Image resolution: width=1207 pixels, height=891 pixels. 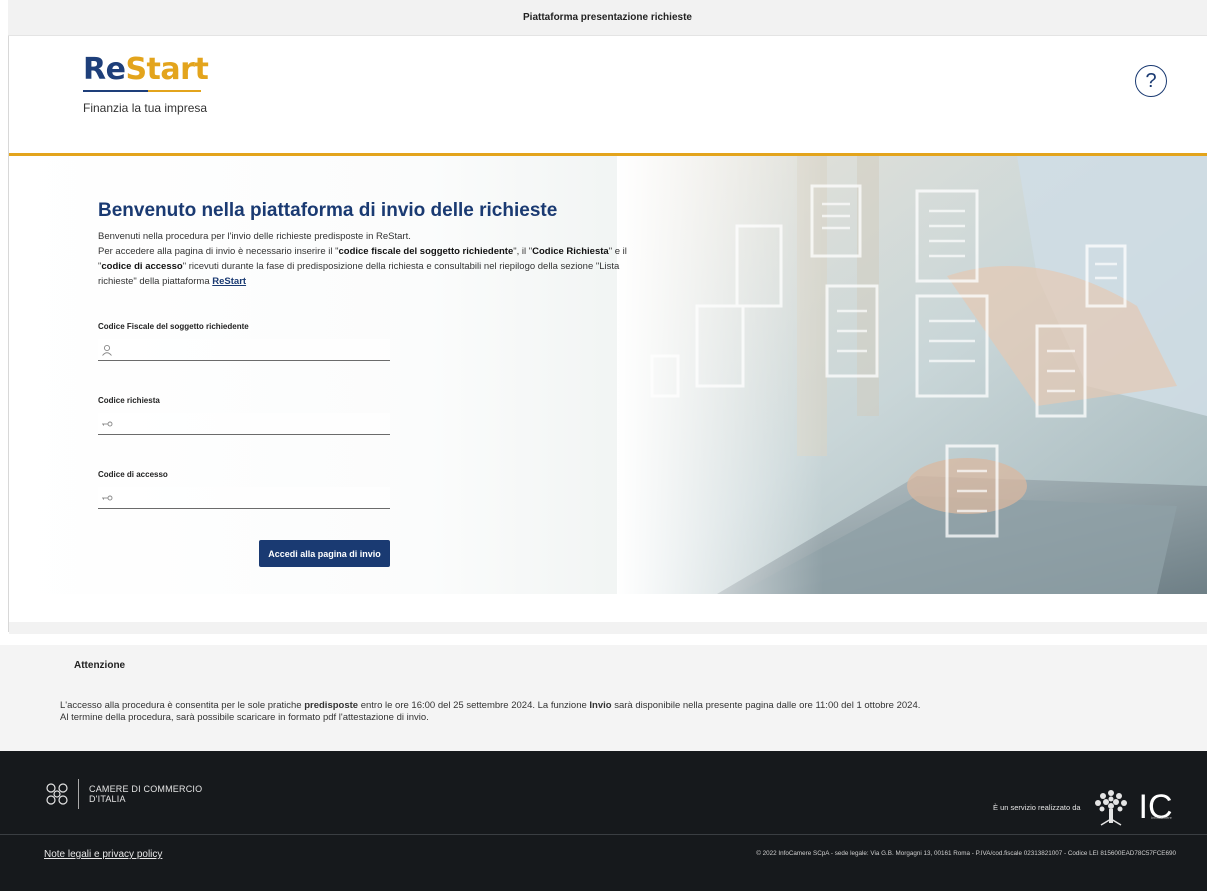 What do you see at coordinates (1151, 81) in the screenshot?
I see `help-icon: ?` at bounding box center [1151, 81].